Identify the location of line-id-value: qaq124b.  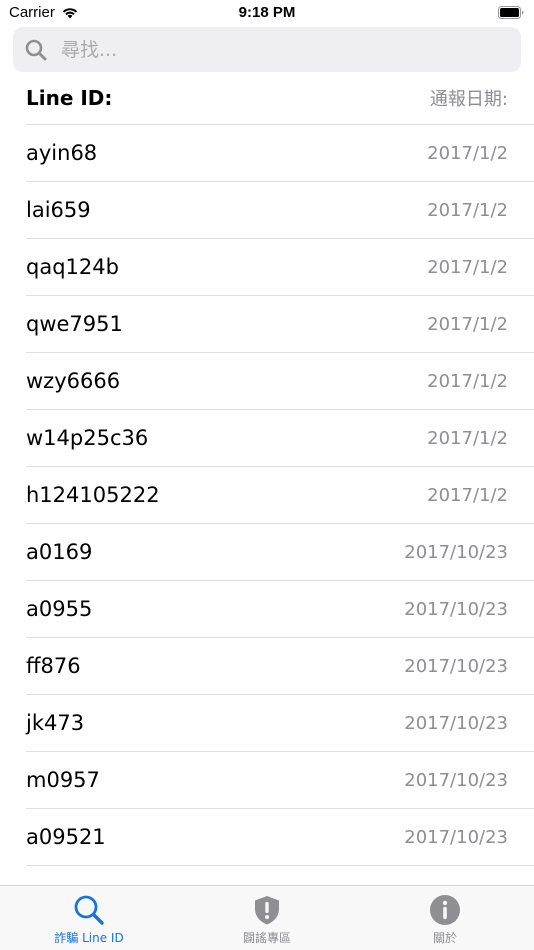
(72, 267).